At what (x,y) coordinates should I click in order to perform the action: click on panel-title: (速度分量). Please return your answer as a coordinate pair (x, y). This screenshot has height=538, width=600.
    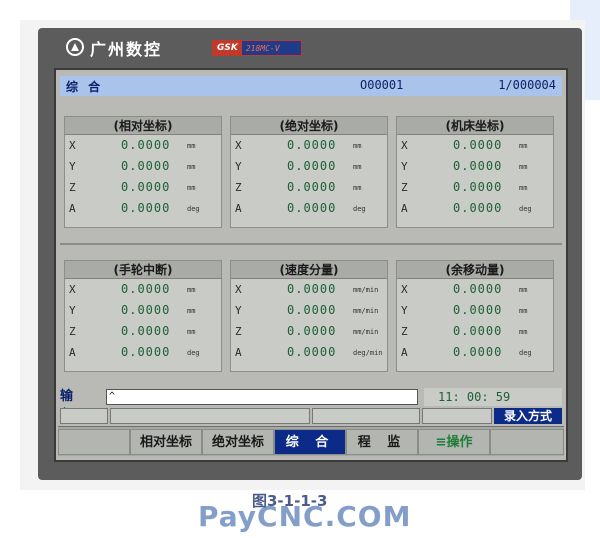
    Looking at the image, I should click on (309, 270).